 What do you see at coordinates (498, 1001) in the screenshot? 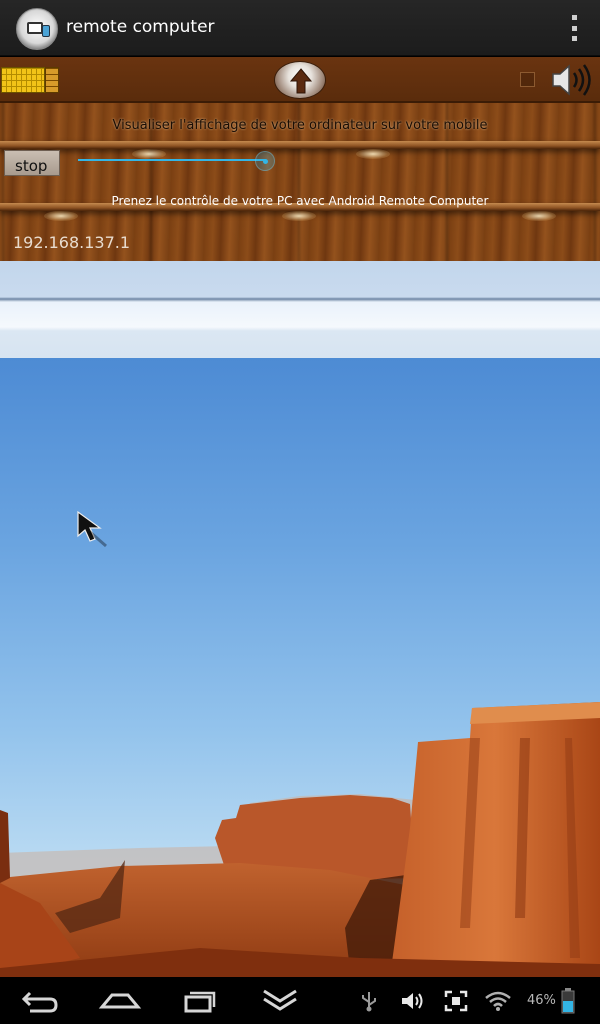
I see `wifi-icon` at bounding box center [498, 1001].